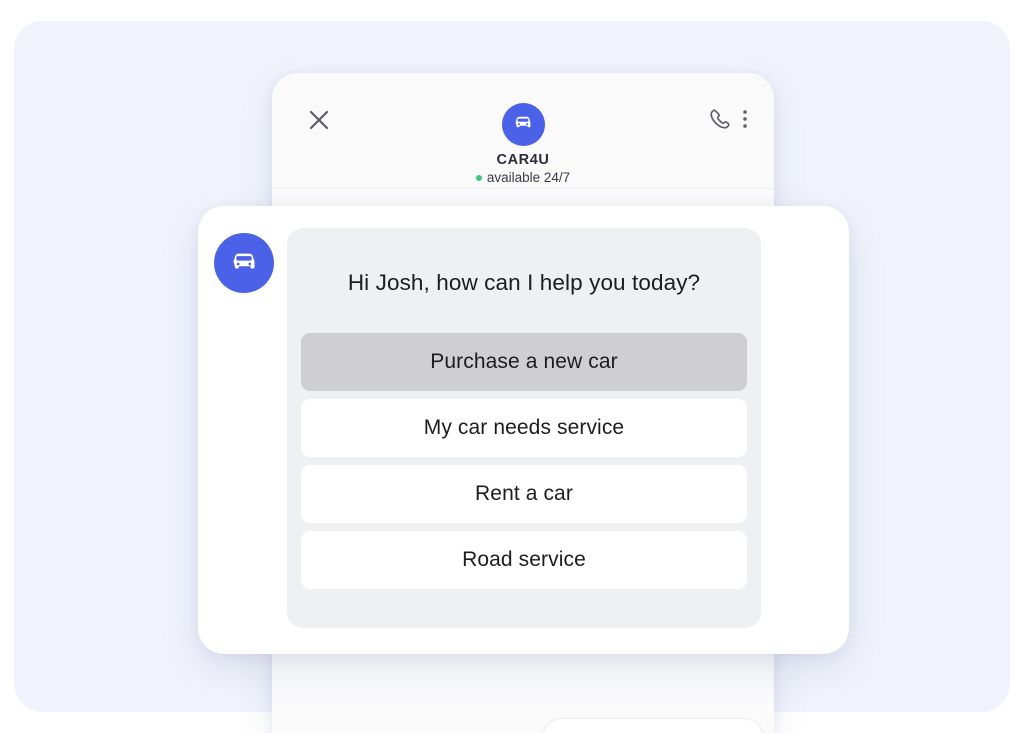 The image size is (1024, 733). What do you see at coordinates (524, 282) in the screenshot?
I see `greeting-text: Hi Josh, how can I help you today?` at bounding box center [524, 282].